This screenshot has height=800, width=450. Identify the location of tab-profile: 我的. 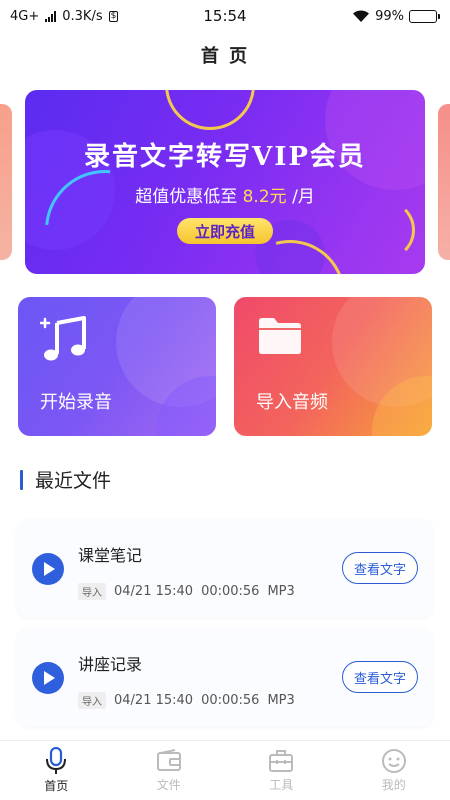
(394, 770).